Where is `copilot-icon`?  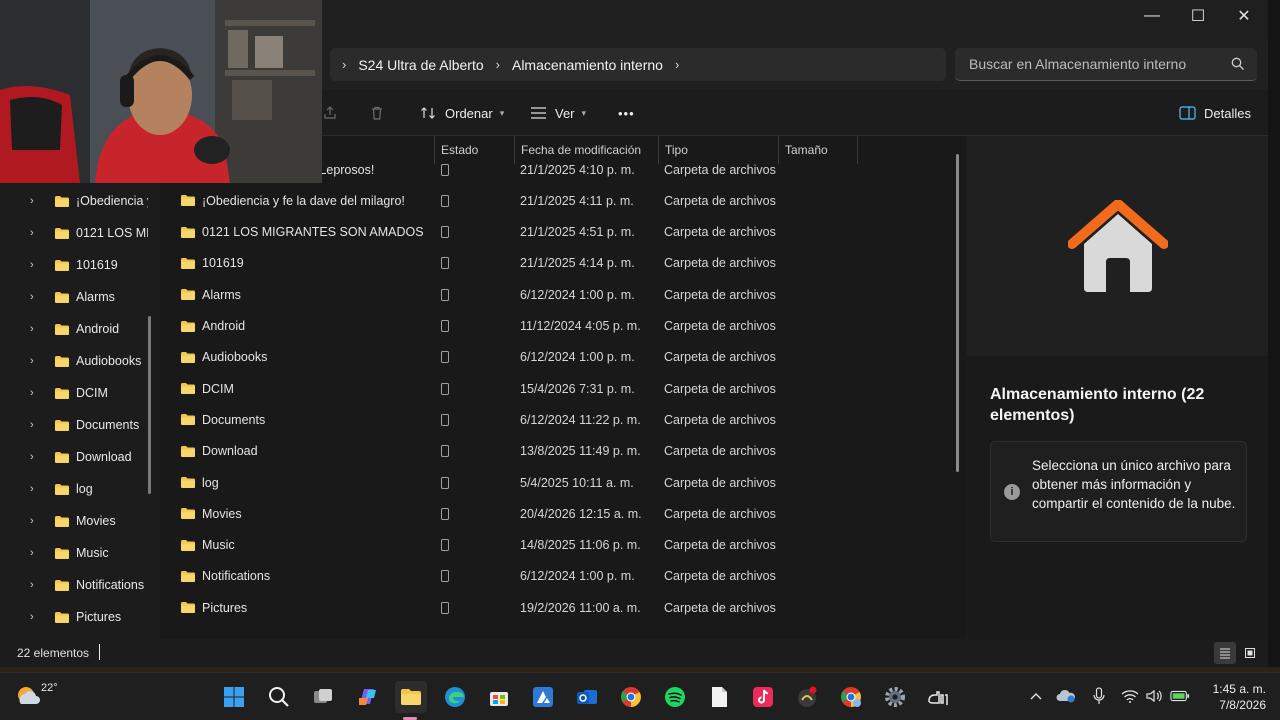 copilot-icon is located at coordinates (367, 697).